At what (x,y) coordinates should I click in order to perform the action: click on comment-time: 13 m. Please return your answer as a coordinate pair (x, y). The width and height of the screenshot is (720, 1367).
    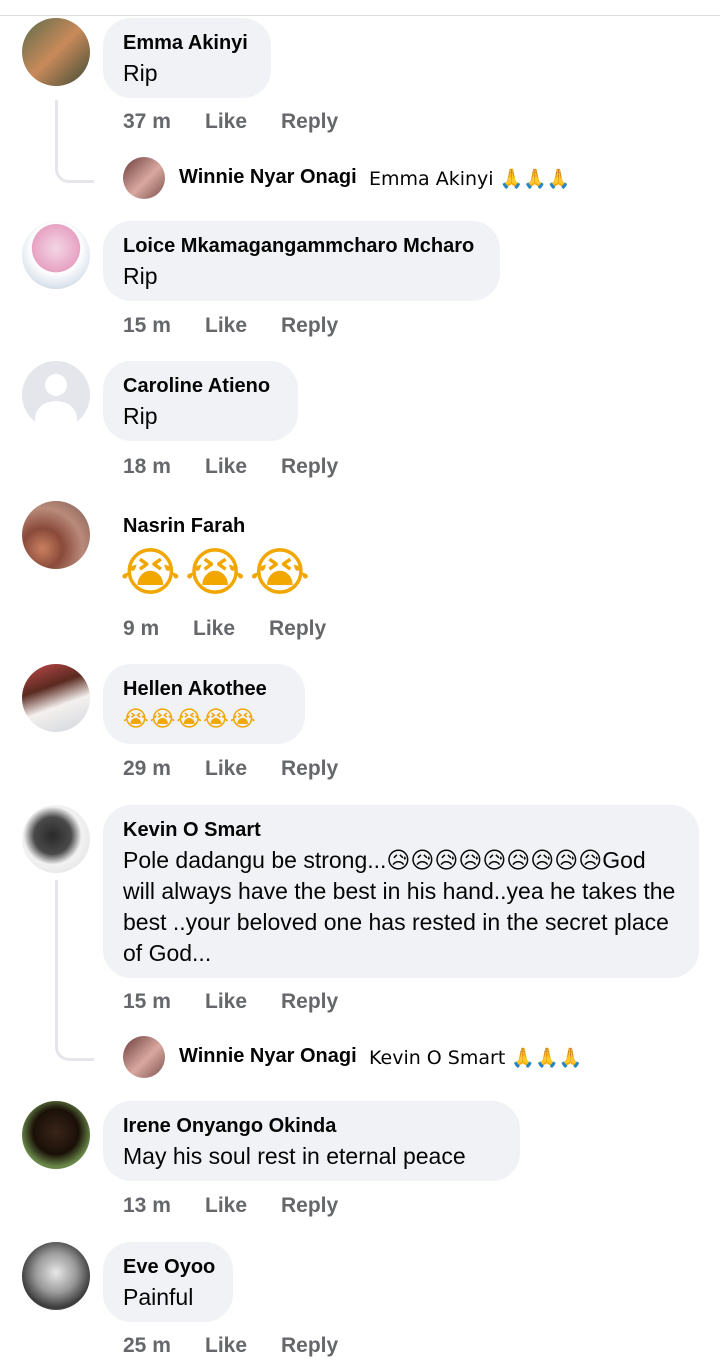
    Looking at the image, I should click on (164, 1206).